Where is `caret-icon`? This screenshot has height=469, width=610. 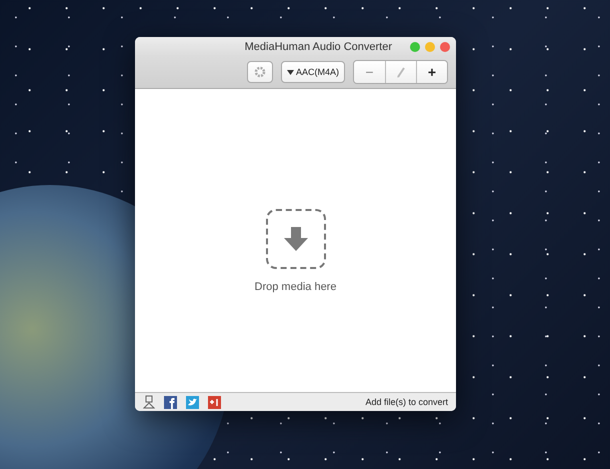
caret-icon is located at coordinates (290, 72).